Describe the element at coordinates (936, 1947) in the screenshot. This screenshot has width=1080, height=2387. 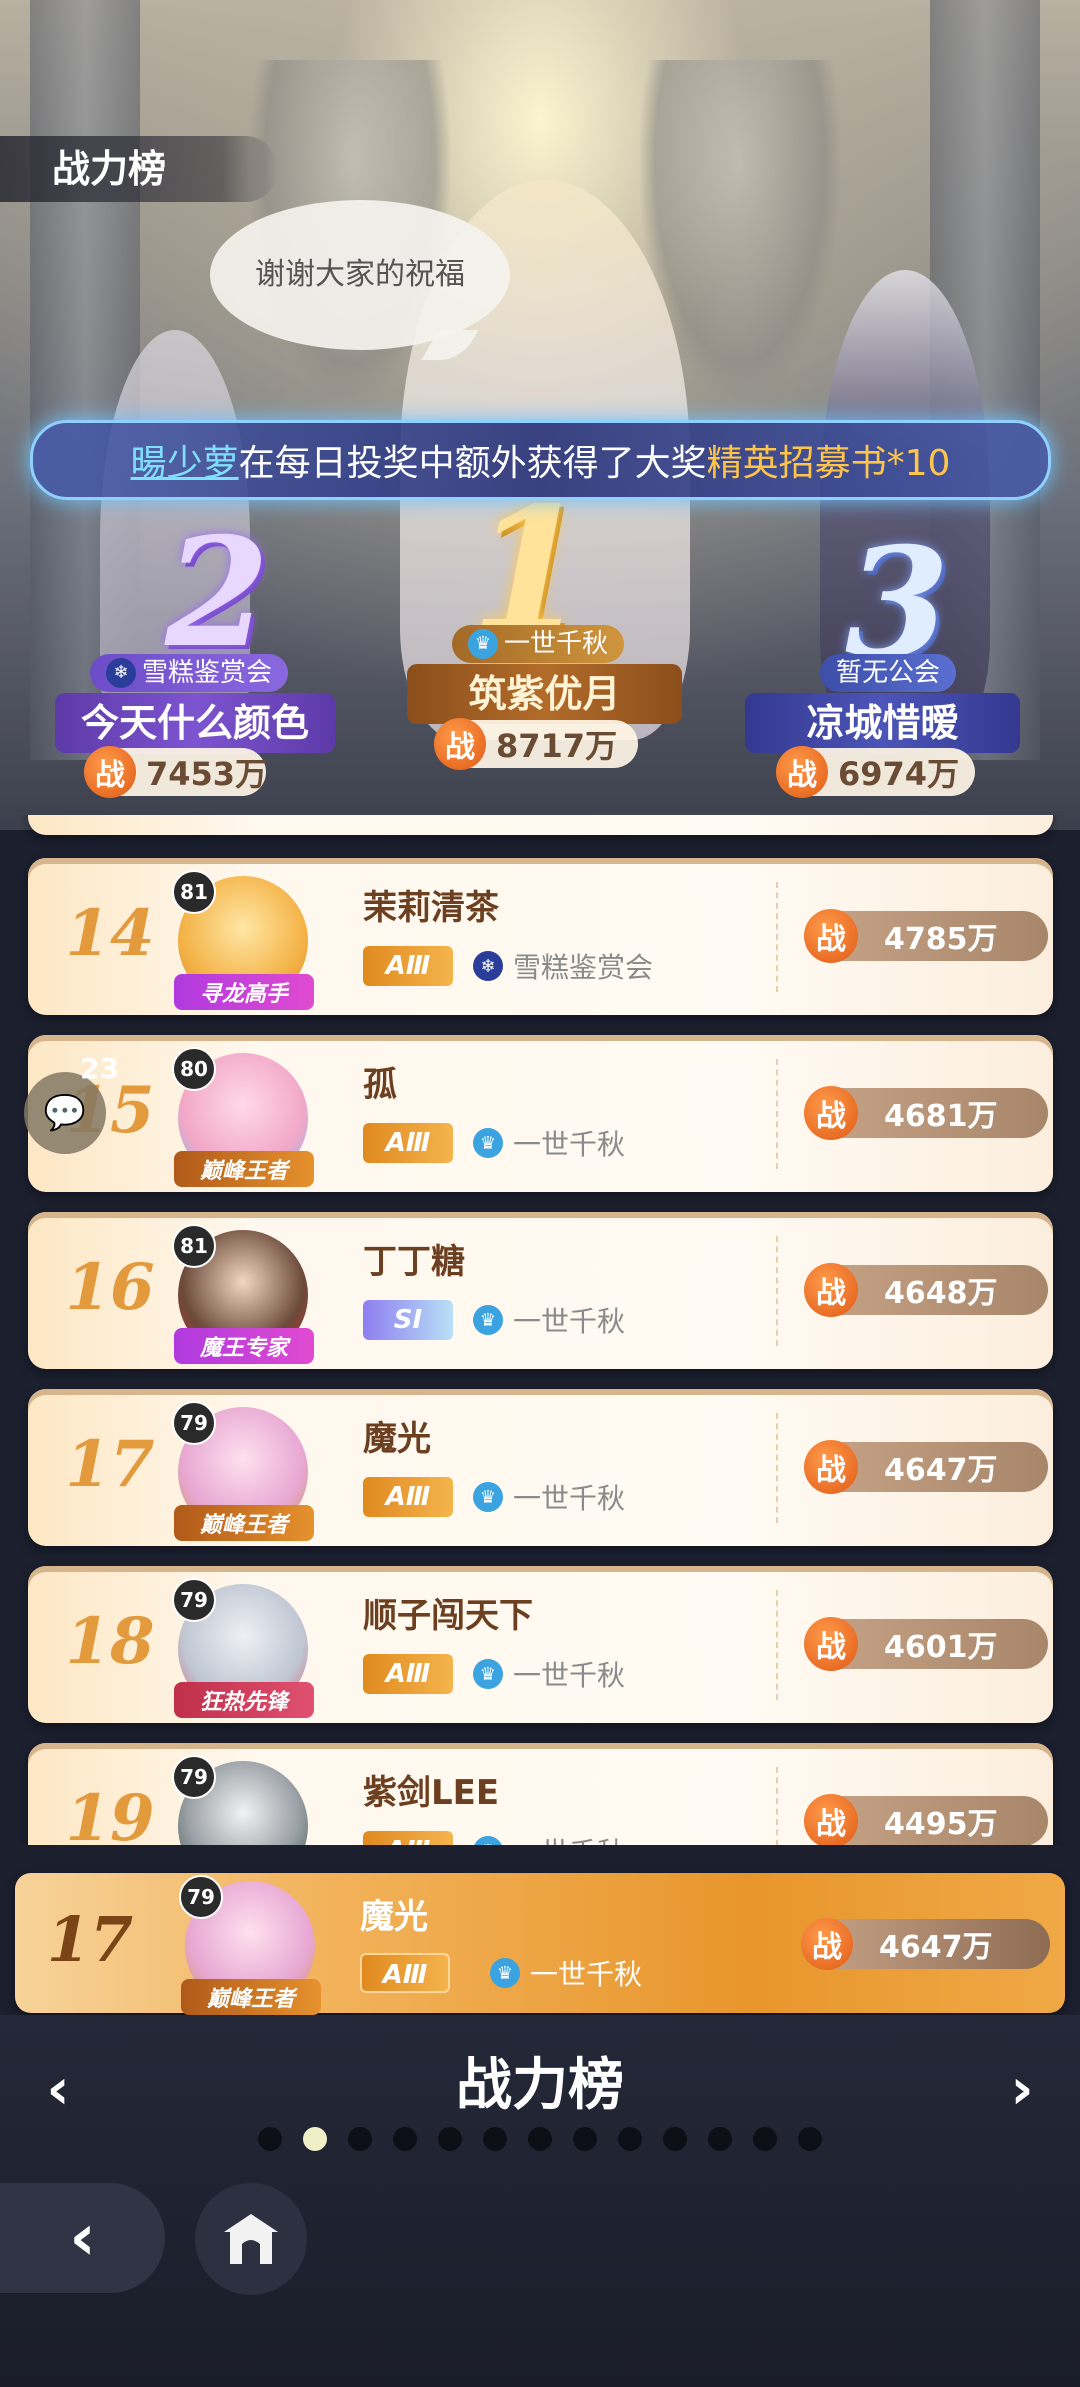
I see `my-power-number: 4647万` at that location.